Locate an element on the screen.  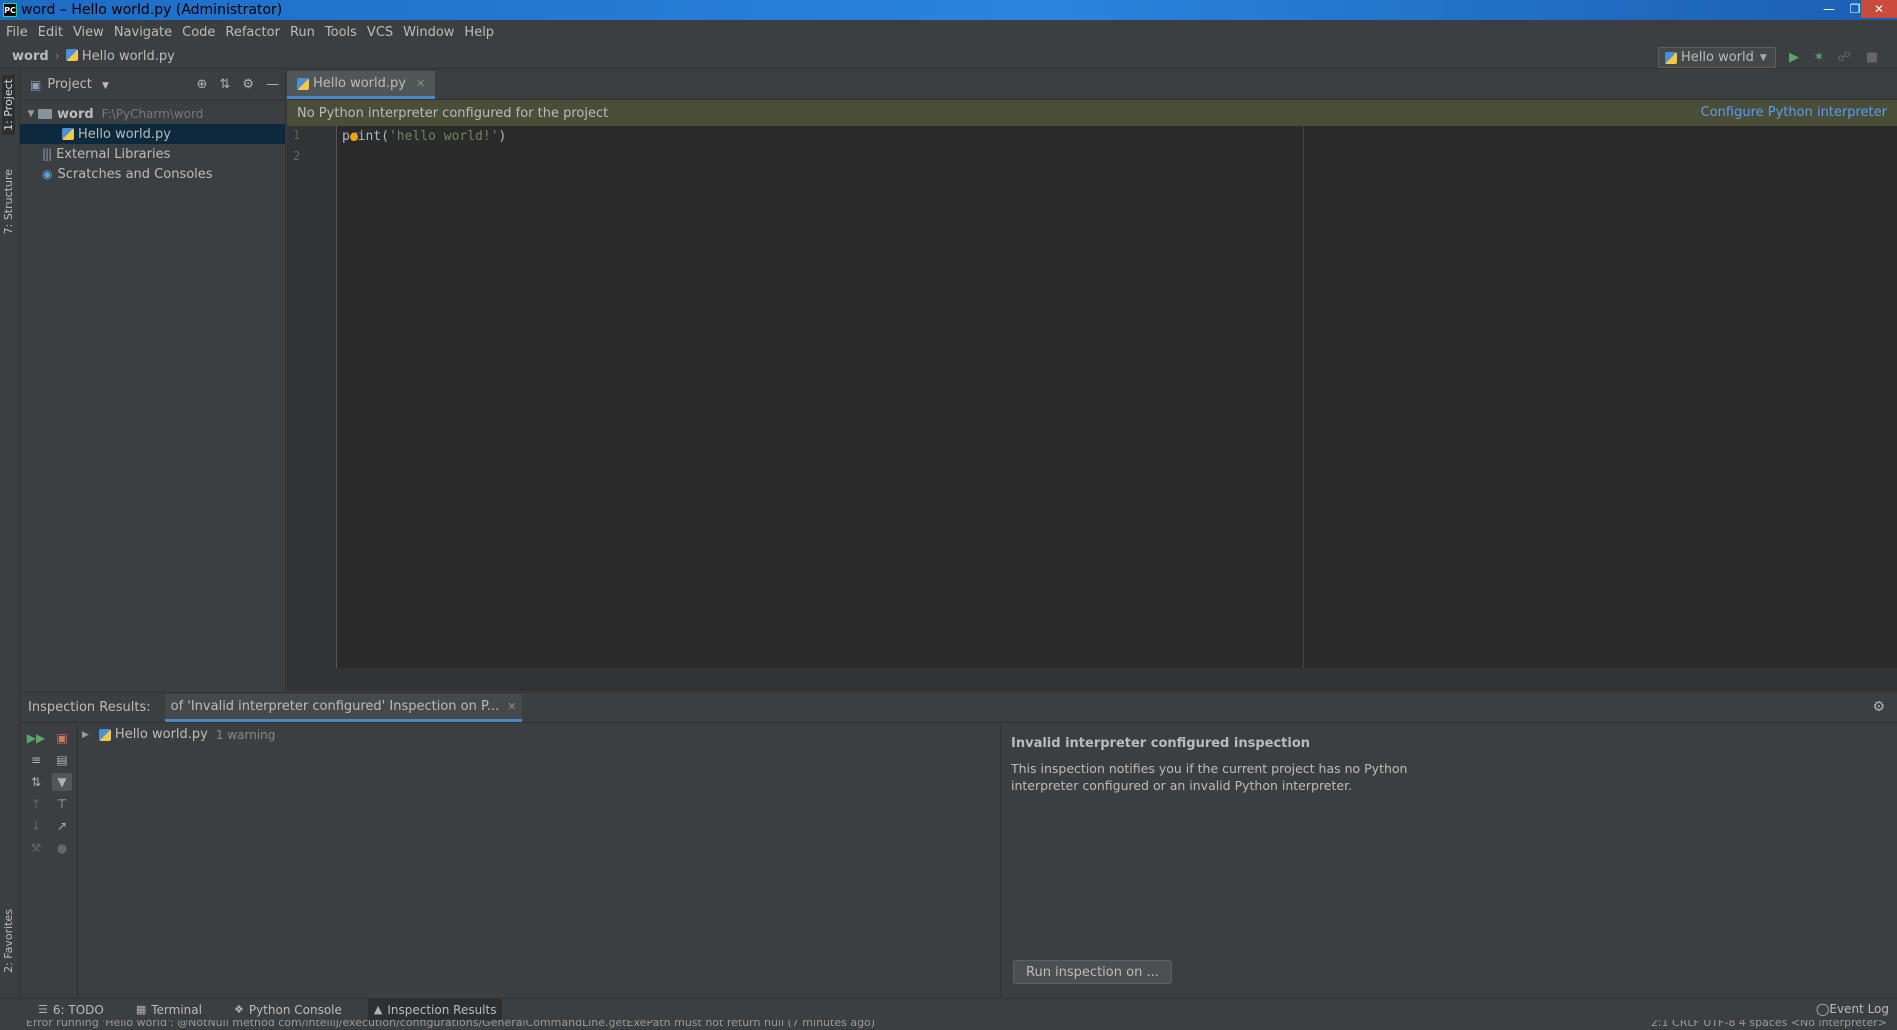
expand-arrow-icon: ▶ is located at coordinates (85, 735).